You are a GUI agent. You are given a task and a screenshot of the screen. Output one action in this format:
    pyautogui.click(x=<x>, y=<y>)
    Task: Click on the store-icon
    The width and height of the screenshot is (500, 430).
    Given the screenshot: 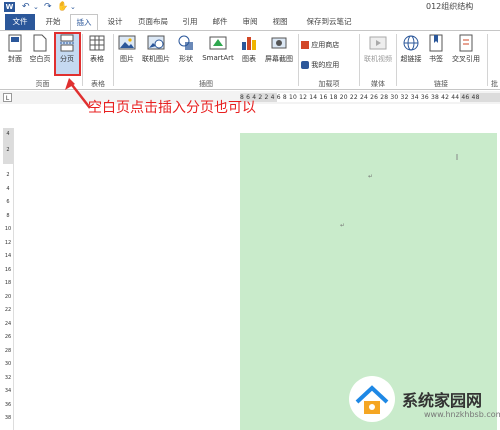 What is the action you would take?
    pyautogui.click(x=305, y=45)
    